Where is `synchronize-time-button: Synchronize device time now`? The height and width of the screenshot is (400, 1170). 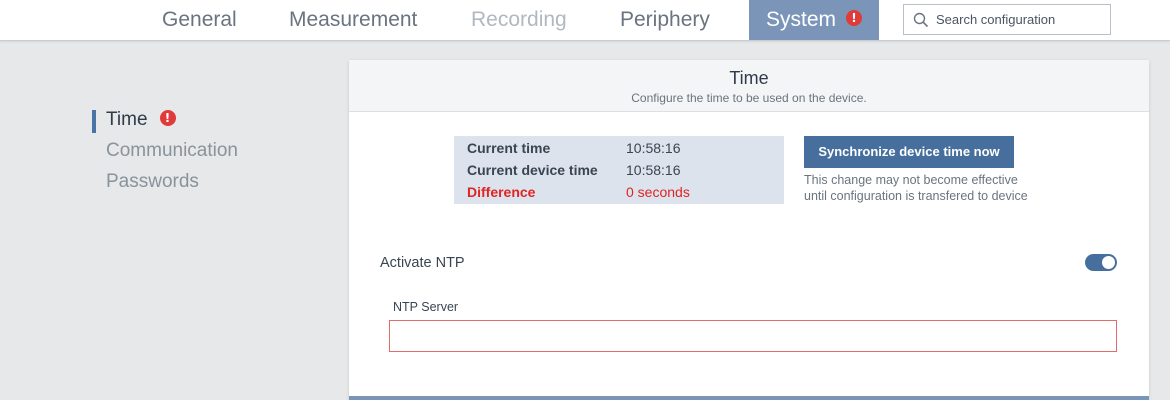 synchronize-time-button: Synchronize device time now is located at coordinates (909, 152).